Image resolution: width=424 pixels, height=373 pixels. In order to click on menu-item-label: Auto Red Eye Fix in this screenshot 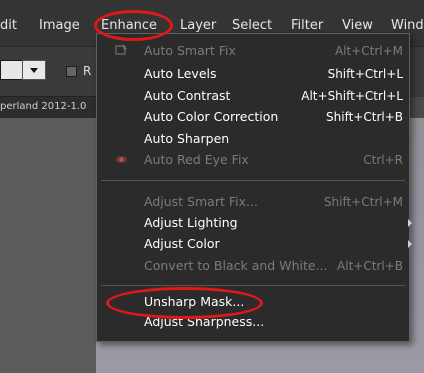, I will do `click(196, 159)`.